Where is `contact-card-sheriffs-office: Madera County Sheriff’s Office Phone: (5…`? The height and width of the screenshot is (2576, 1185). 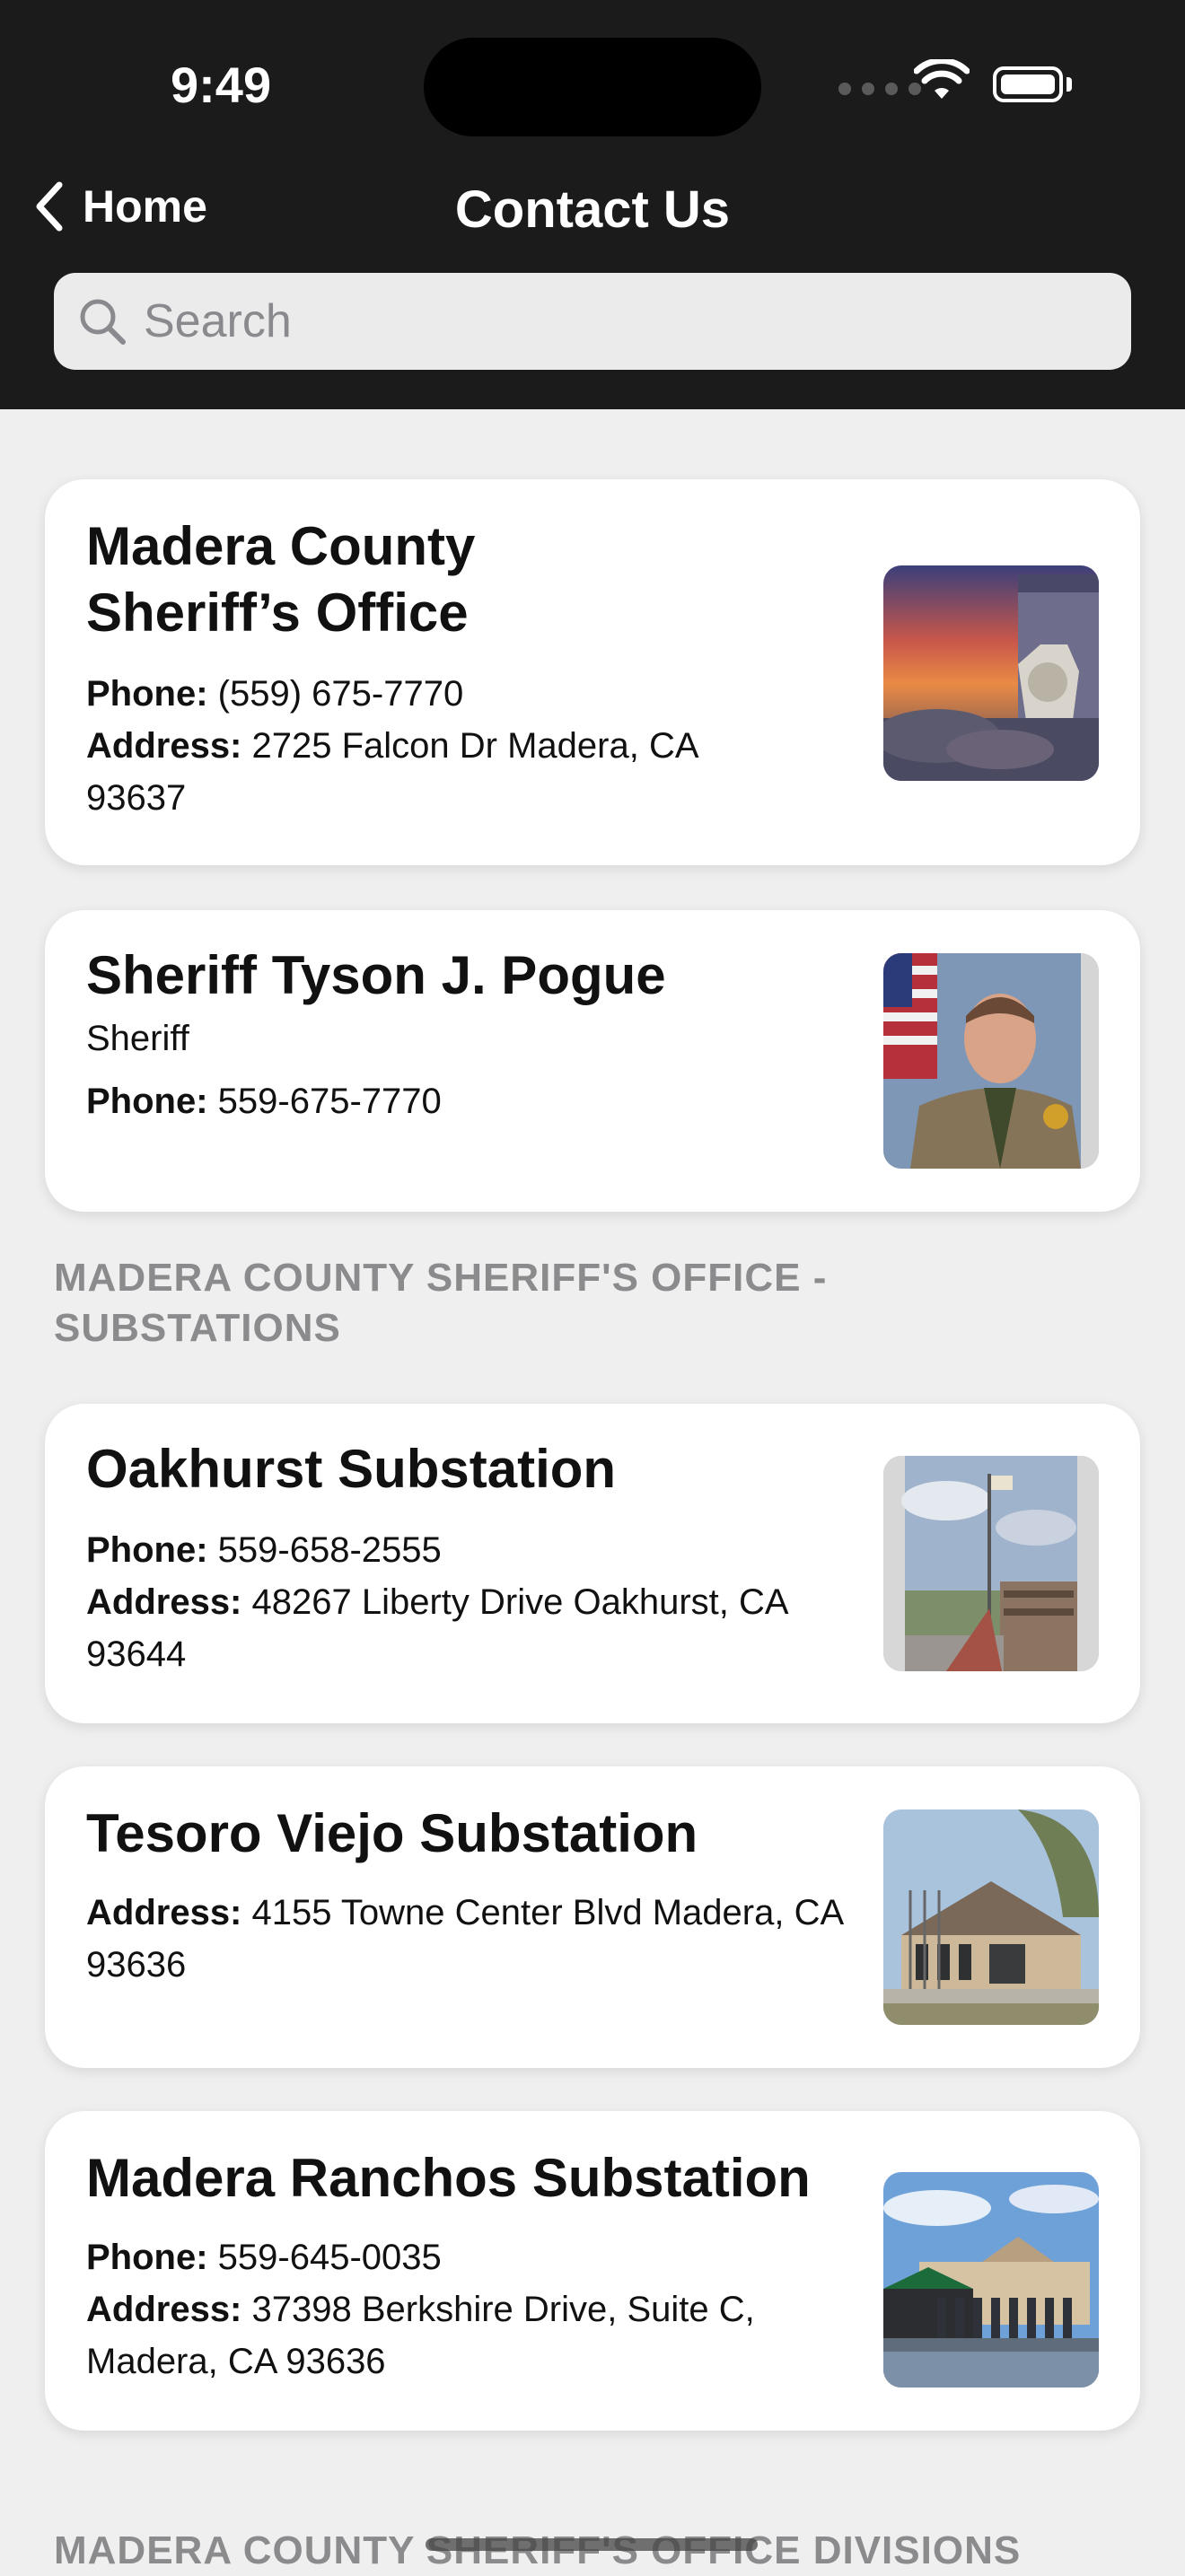
contact-card-sheriffs-office: Madera County Sheriff’s Office Phone: (5… is located at coordinates (592, 672).